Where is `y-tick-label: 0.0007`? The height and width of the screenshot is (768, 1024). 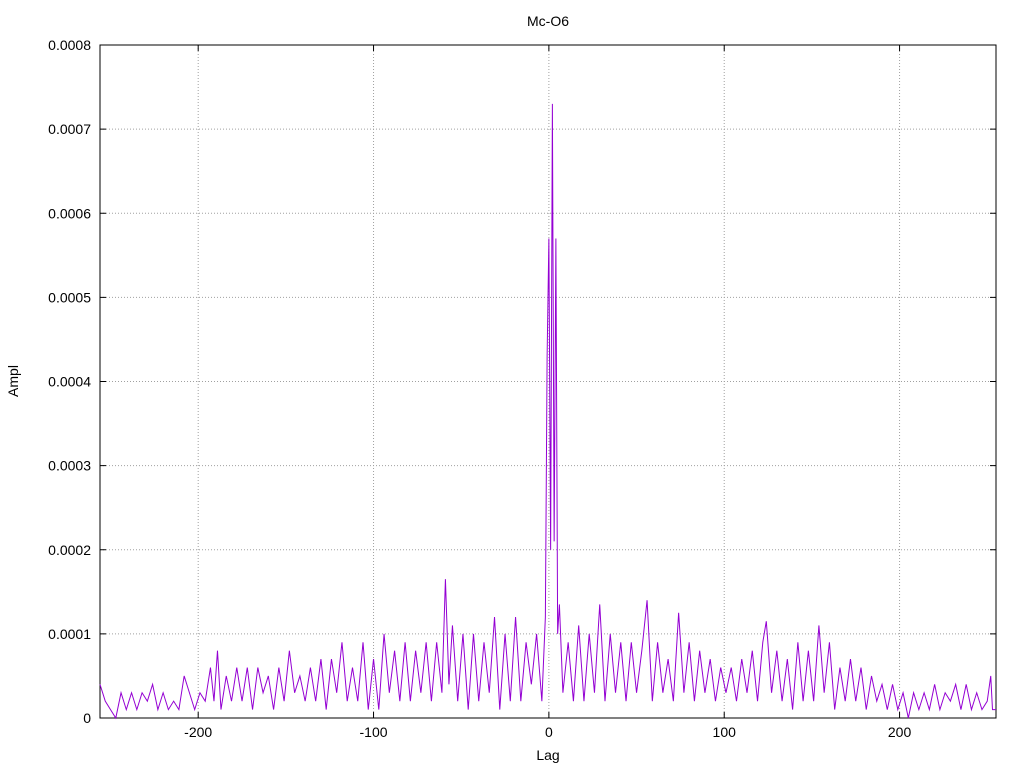 y-tick-label: 0.0007 is located at coordinates (69, 129).